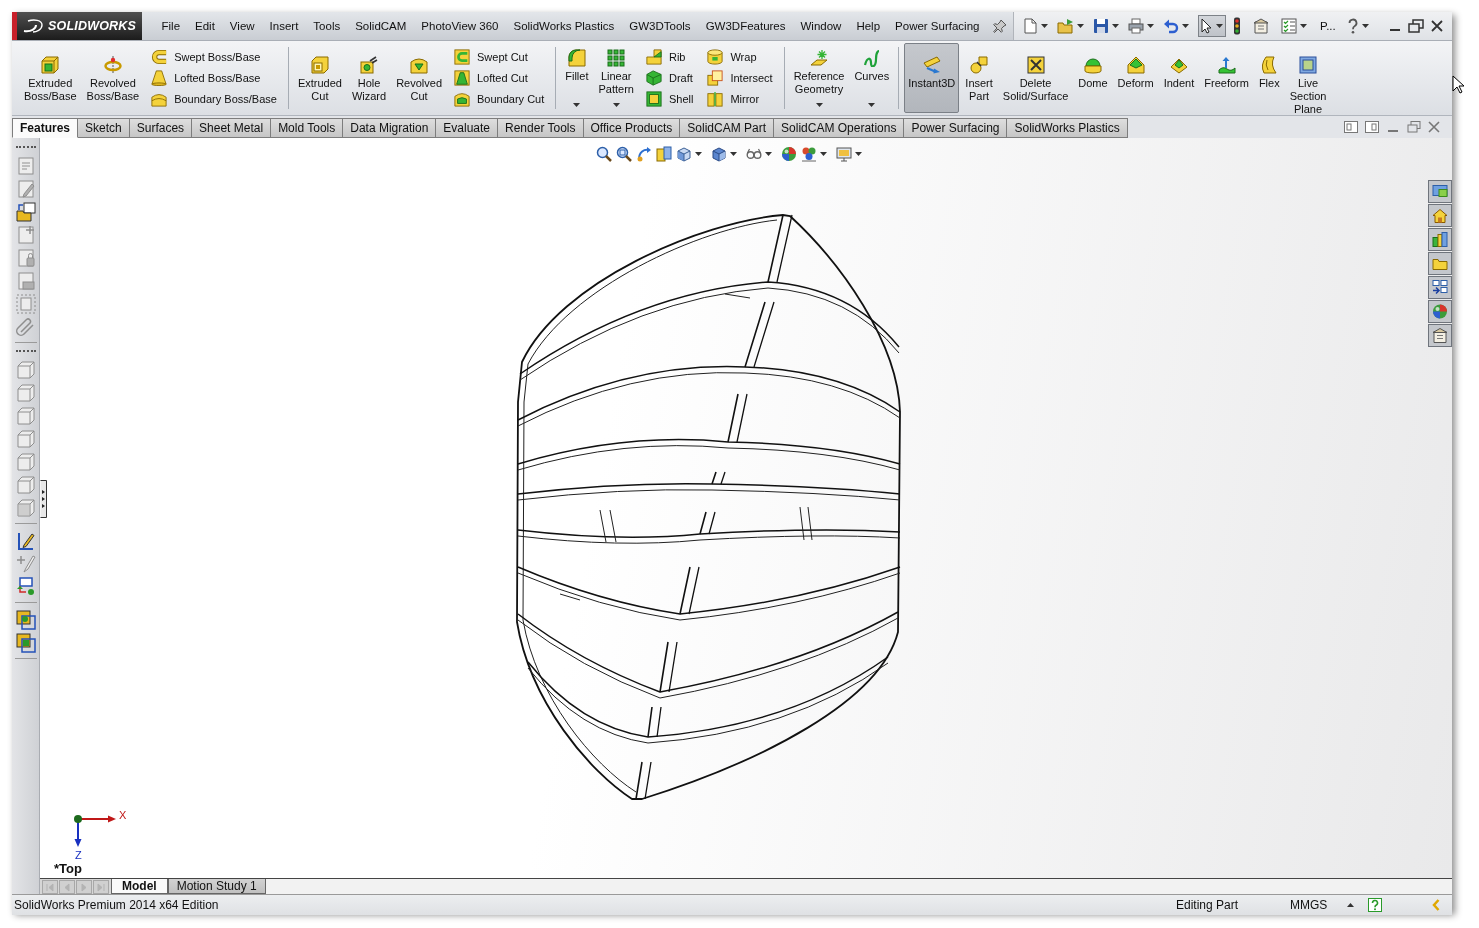 This screenshot has width=1479, height=928. I want to click on folder-icon, so click(1440, 263).